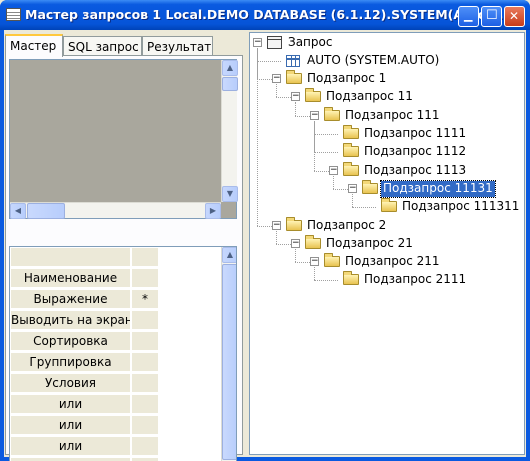 The width and height of the screenshot is (530, 461). I want to click on diagram-canvas, so click(115, 131).